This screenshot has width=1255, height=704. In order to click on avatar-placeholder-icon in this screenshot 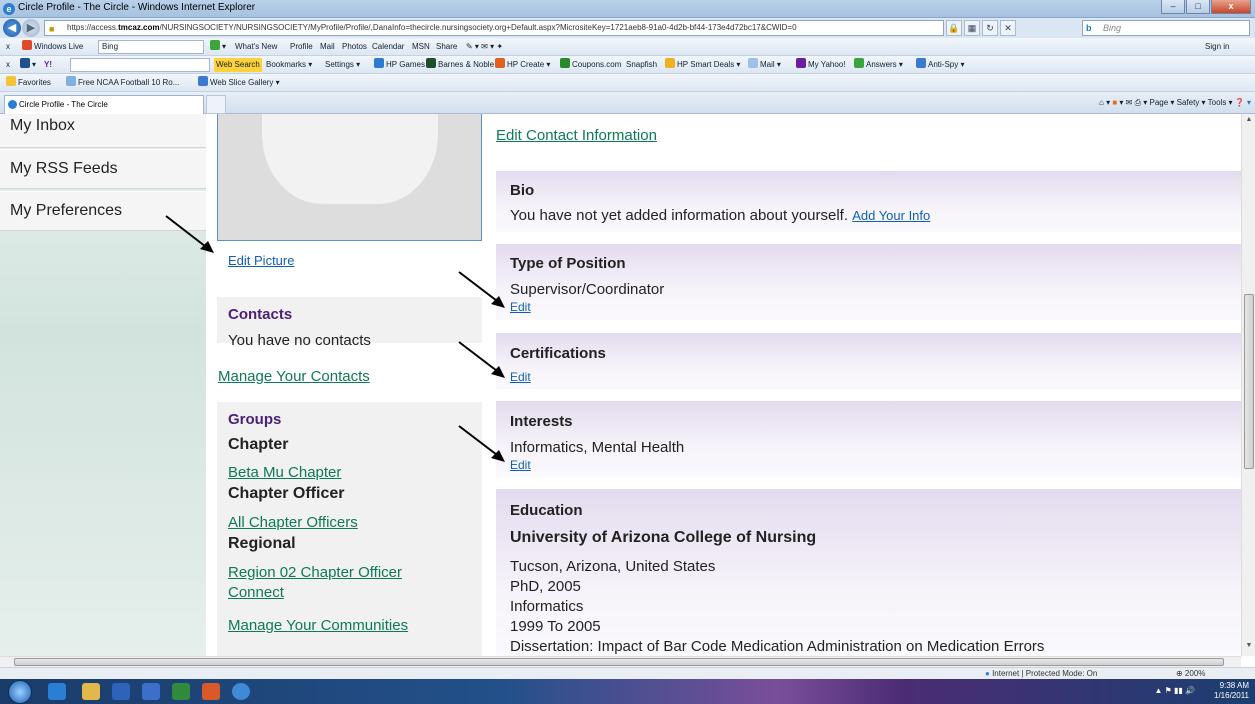, I will do `click(350, 159)`.